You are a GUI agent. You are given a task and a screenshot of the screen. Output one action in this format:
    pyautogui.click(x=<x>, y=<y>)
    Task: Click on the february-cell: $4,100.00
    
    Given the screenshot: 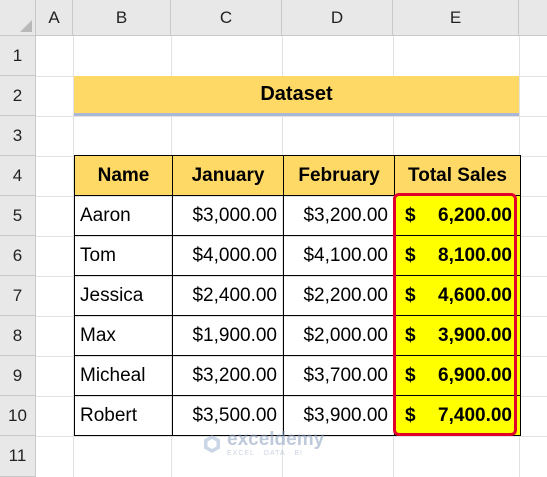 What is the action you would take?
    pyautogui.click(x=339, y=255)
    